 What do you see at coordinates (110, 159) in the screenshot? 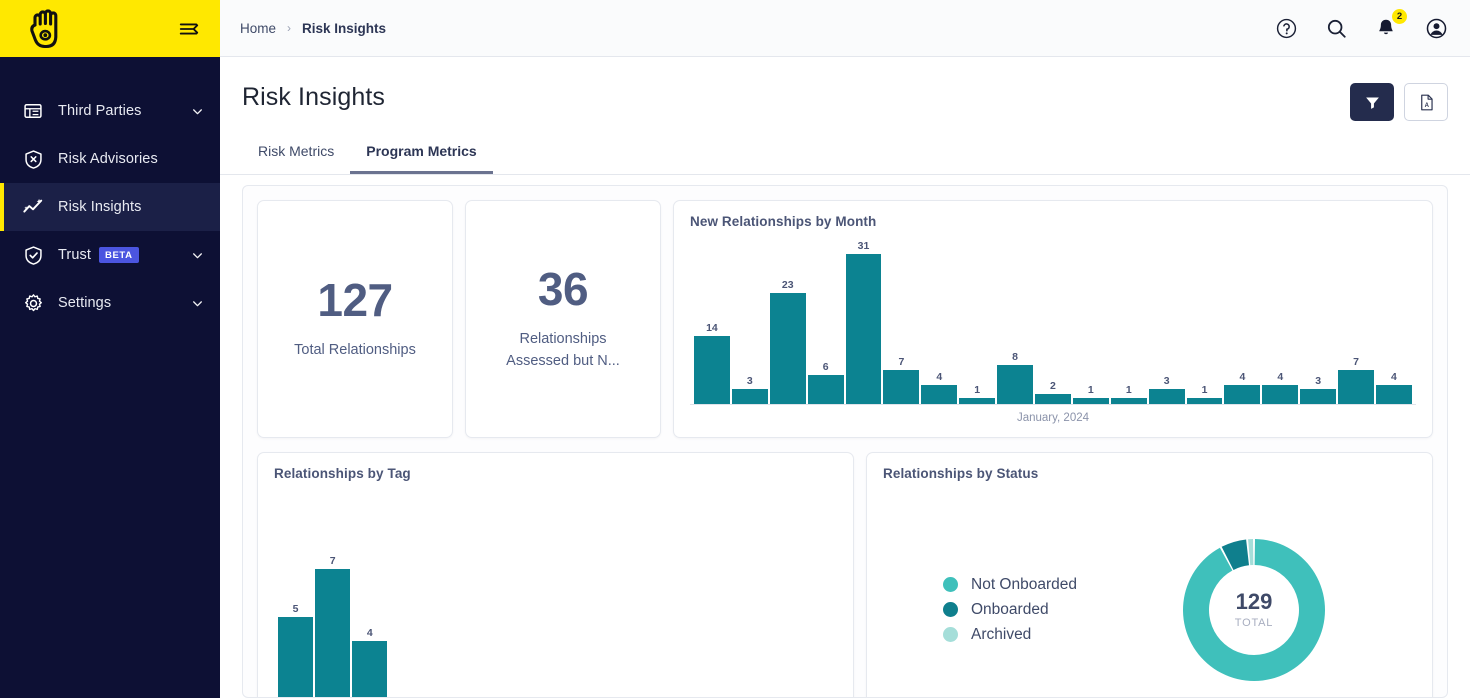
I see `sidebar-item-risk-advisories: Risk Advisories` at bounding box center [110, 159].